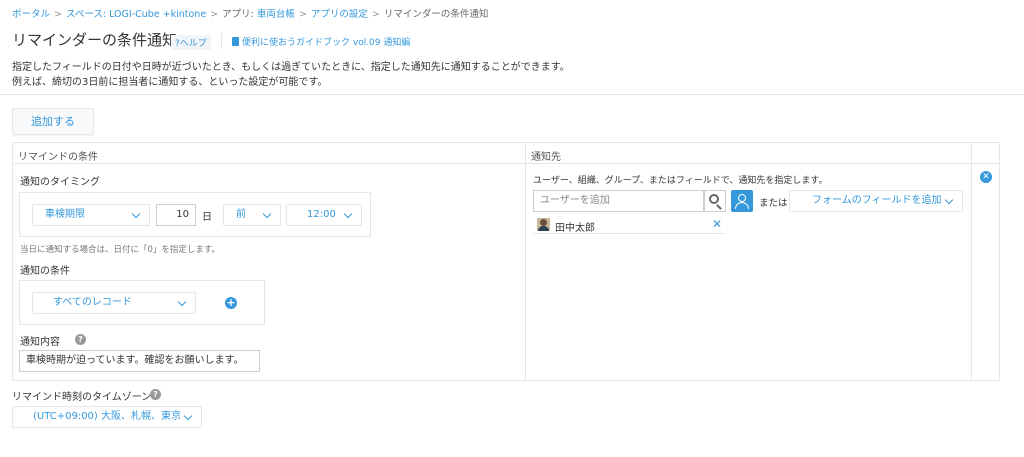  Describe the element at coordinates (575, 228) in the screenshot. I see `recipient-user-name: 田中太郎` at that location.